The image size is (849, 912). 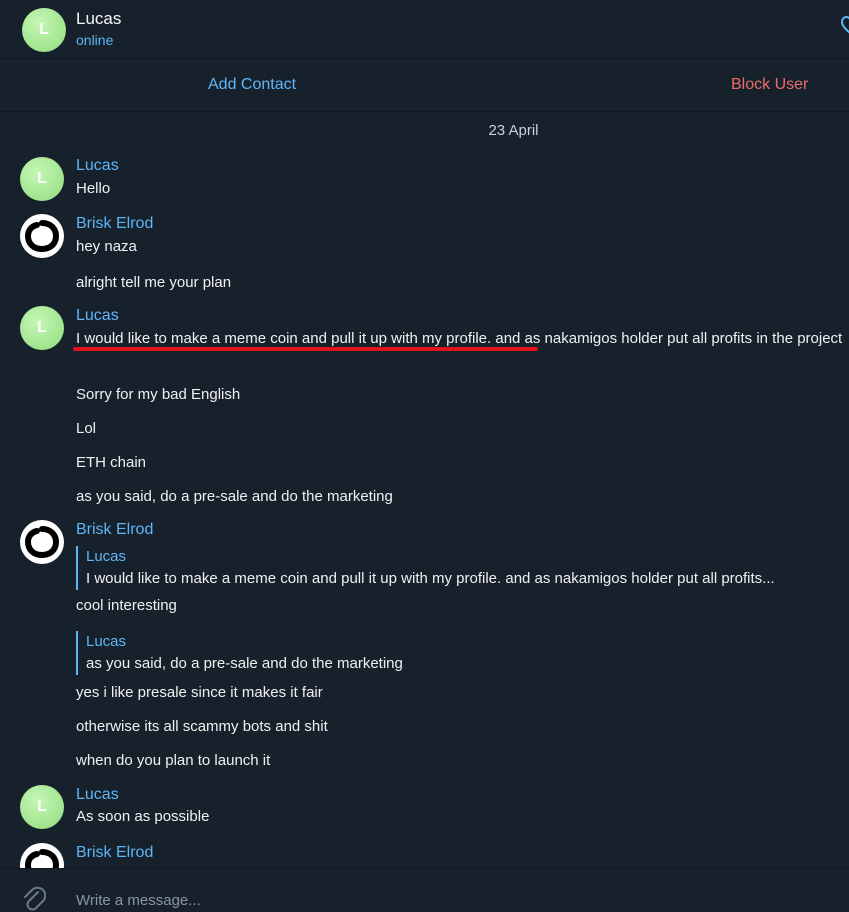 I want to click on chat-header: L Lucas online, so click(x=424, y=29).